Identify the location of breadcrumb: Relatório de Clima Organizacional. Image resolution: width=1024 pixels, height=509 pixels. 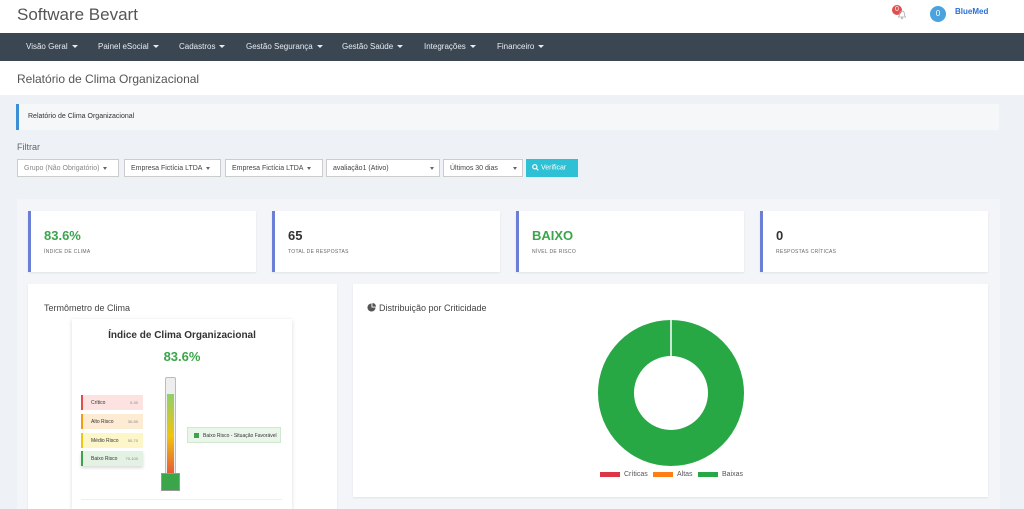
(507, 117).